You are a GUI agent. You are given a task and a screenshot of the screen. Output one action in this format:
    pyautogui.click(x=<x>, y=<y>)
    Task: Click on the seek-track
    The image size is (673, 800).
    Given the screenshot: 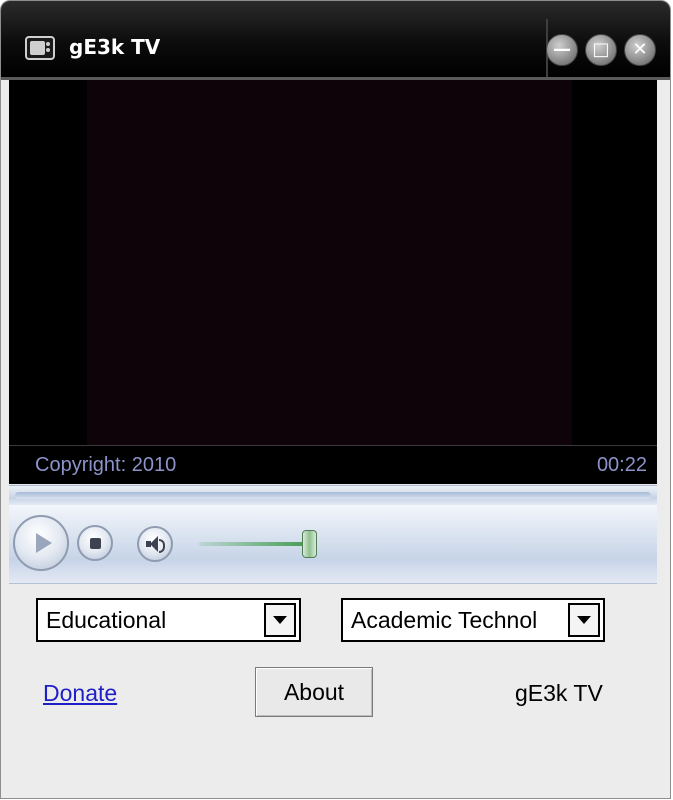 What is the action you would take?
    pyautogui.click(x=333, y=495)
    